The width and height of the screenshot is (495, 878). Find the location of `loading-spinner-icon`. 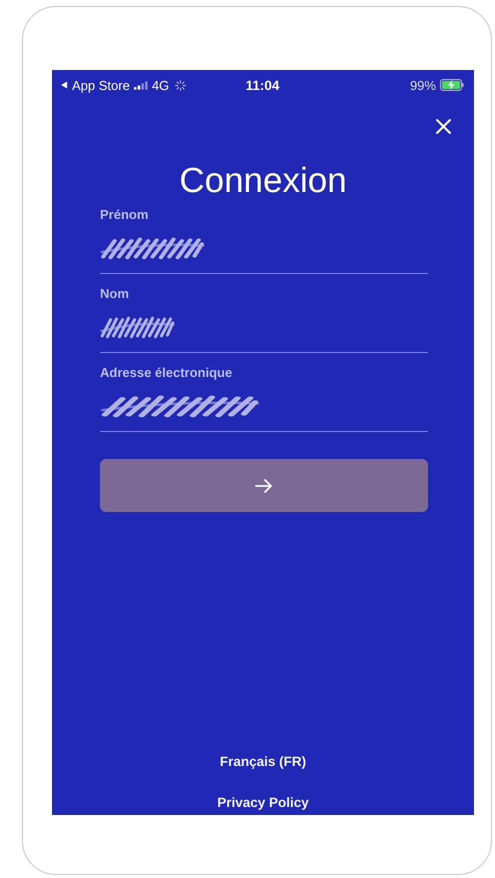

loading-spinner-icon is located at coordinates (180, 85).